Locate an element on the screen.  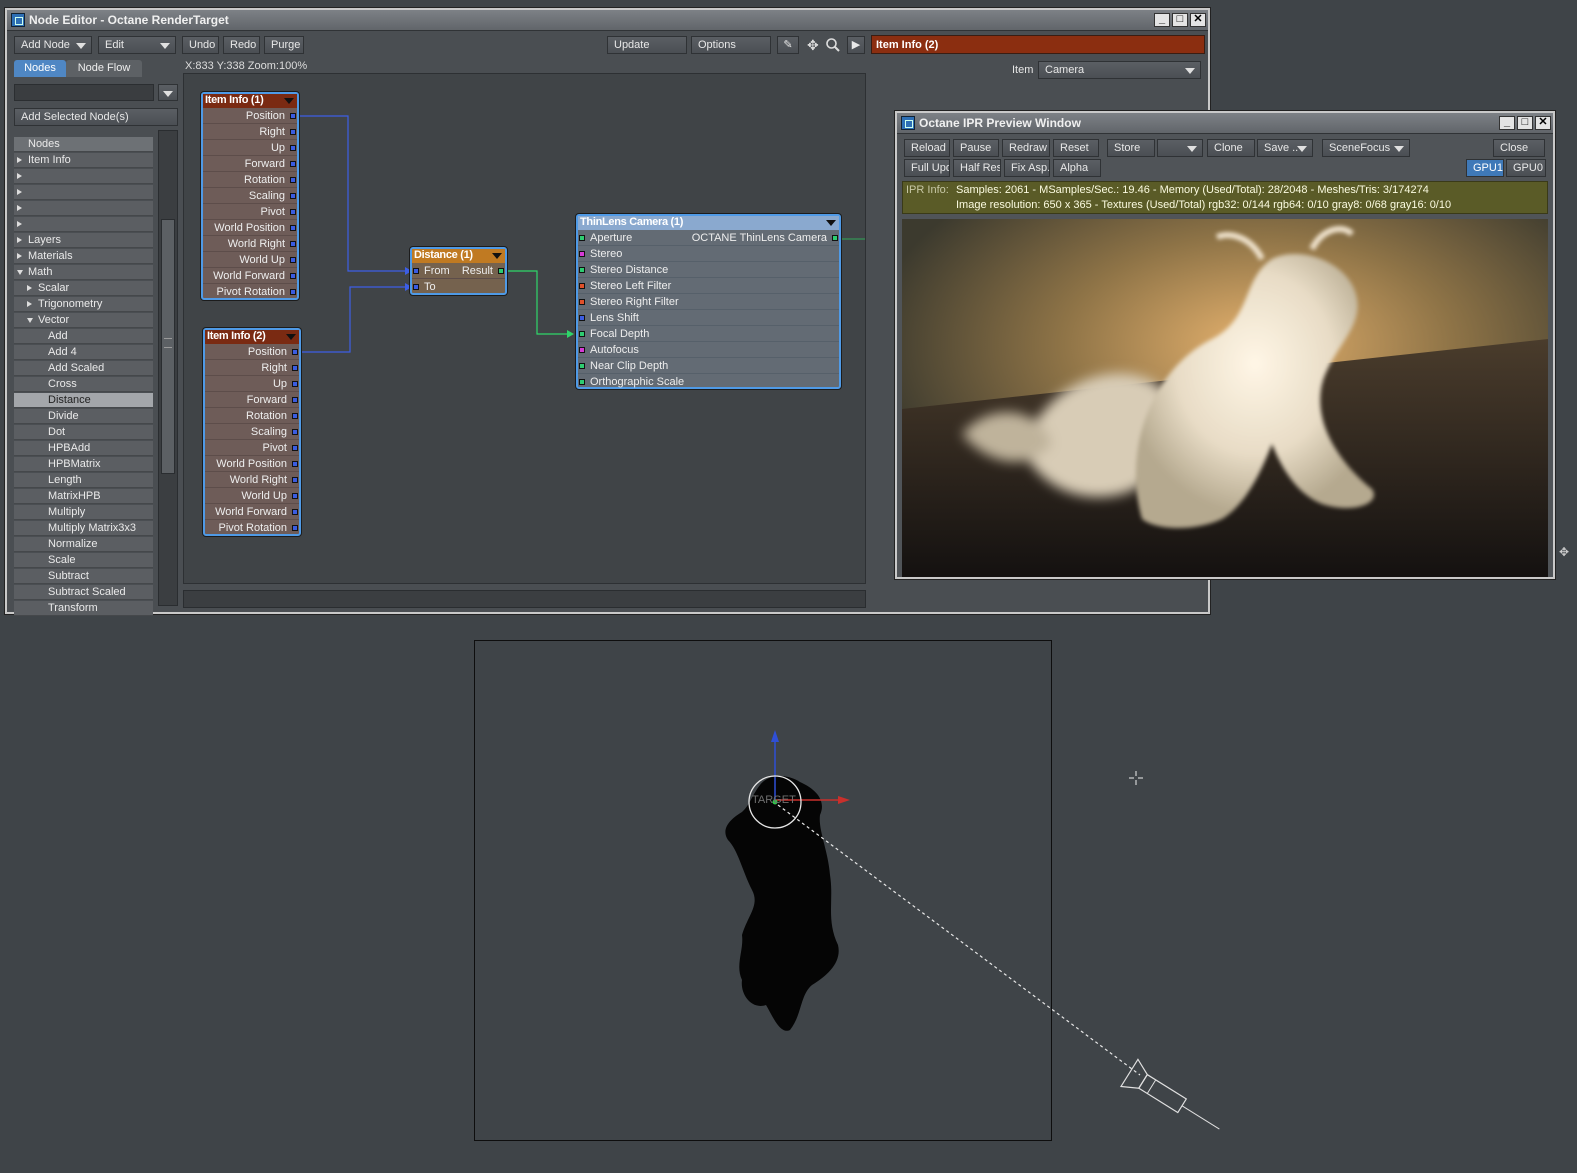
viewport-overlay is located at coordinates (976, 936).